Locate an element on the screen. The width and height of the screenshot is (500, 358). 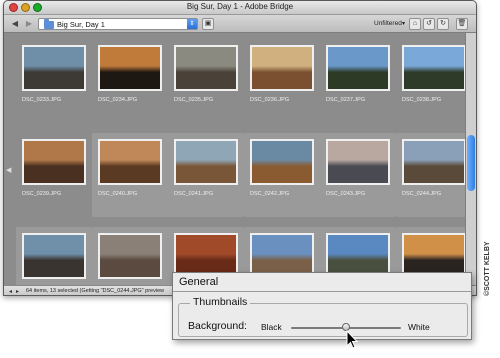
thumbnail-filename: DSC_0243.JPG is located at coordinates (346, 194).